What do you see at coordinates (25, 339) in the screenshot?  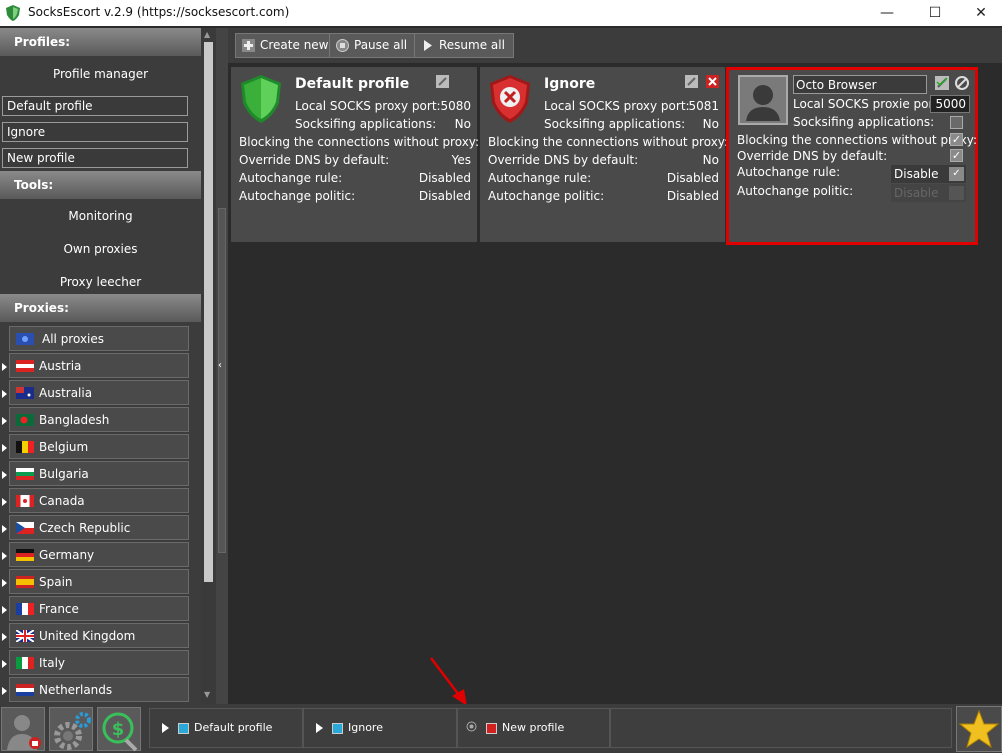 I see `globe-flag-icon` at bounding box center [25, 339].